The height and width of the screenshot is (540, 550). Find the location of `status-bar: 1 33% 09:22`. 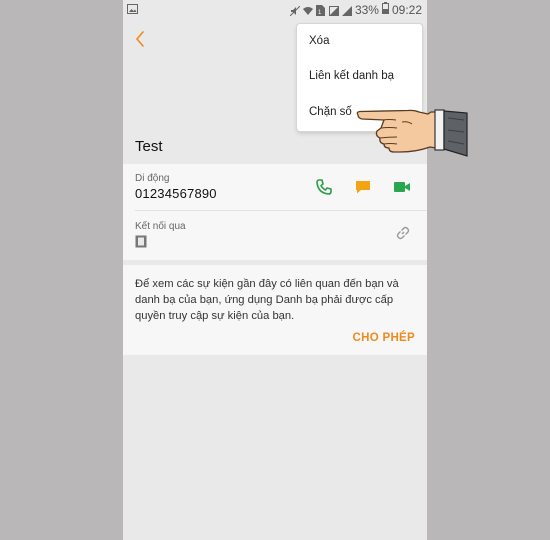

status-bar: 1 33% 09:22 is located at coordinates (275, 10).